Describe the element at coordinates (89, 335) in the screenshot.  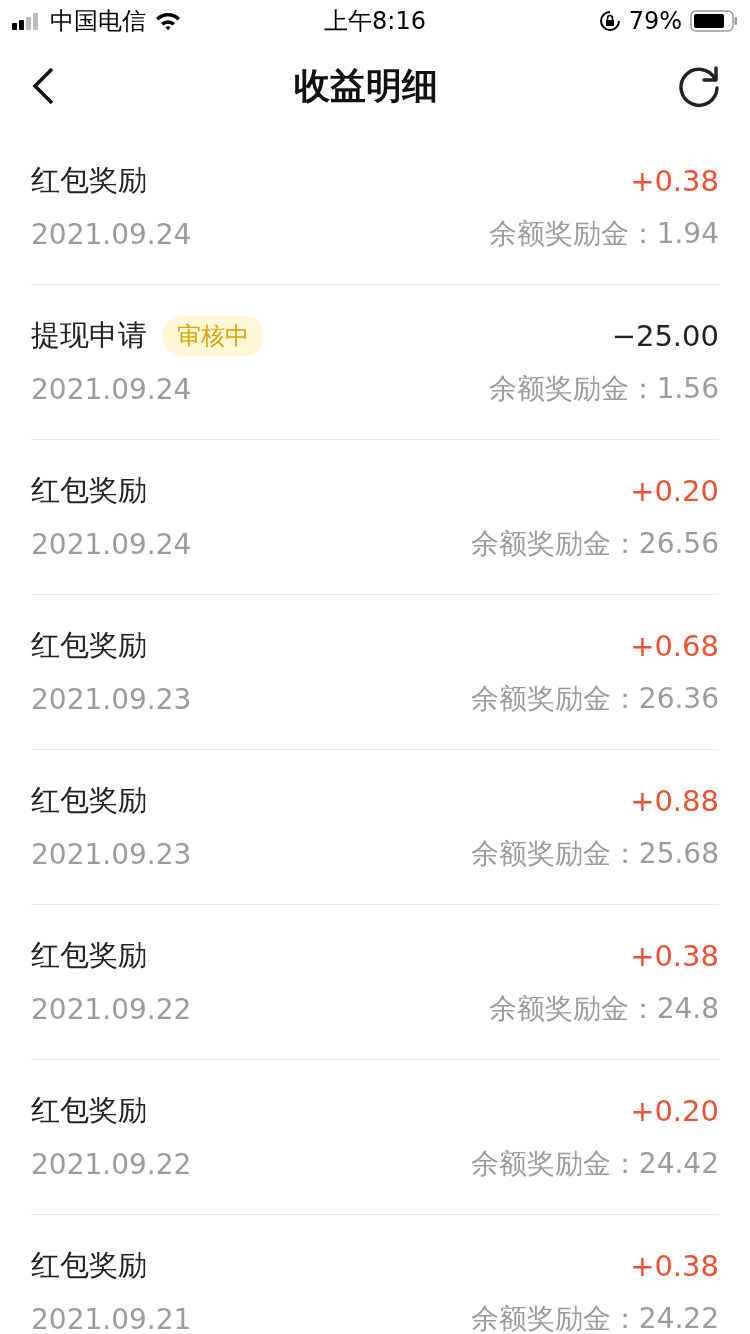
I see `entry-title: 提现申请` at that location.